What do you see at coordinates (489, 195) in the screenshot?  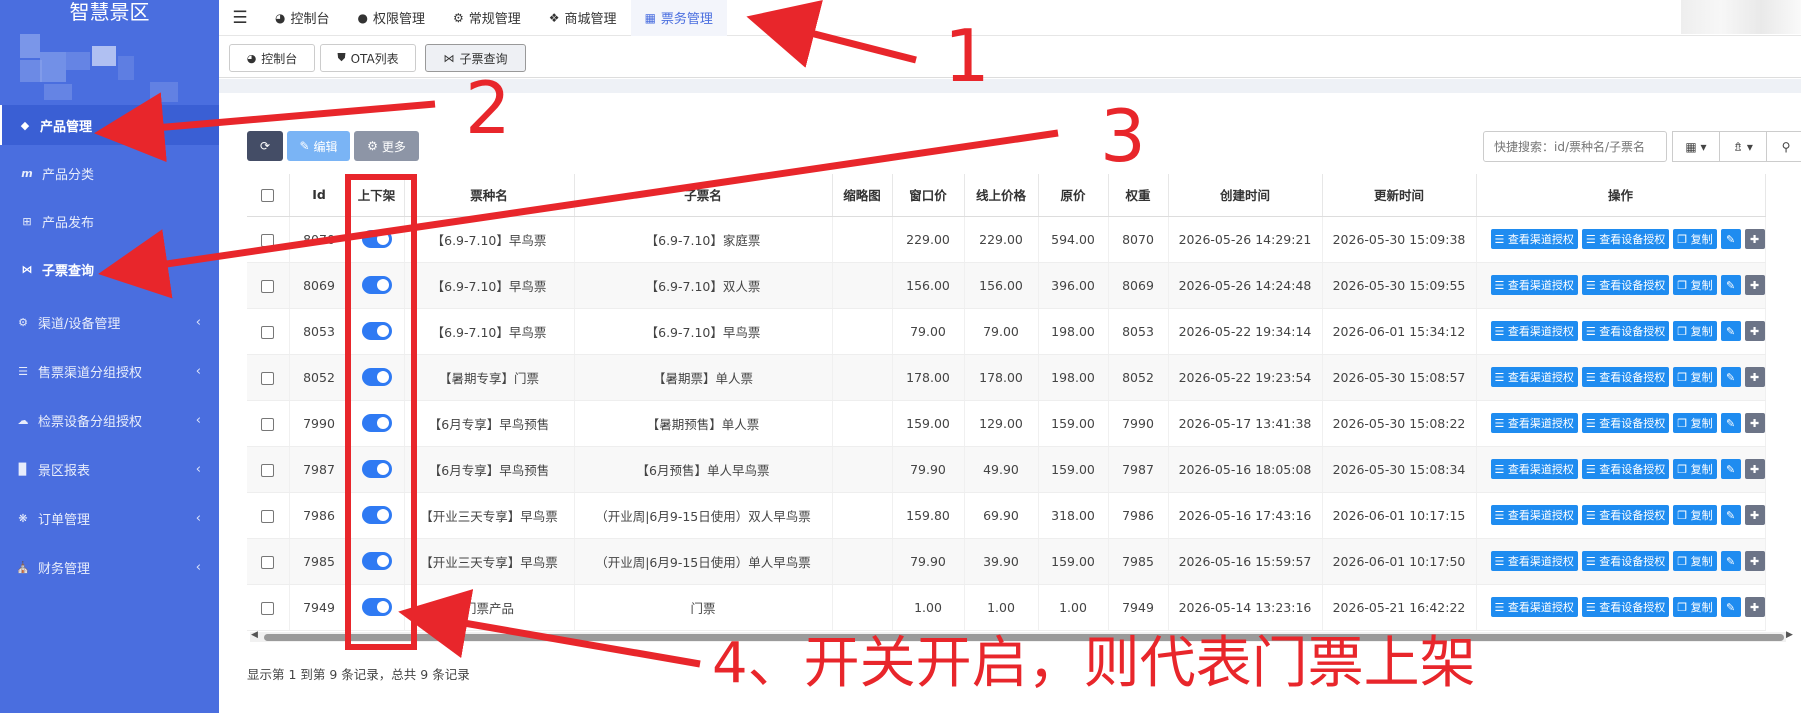 I see `col-header-type: 票种名` at bounding box center [489, 195].